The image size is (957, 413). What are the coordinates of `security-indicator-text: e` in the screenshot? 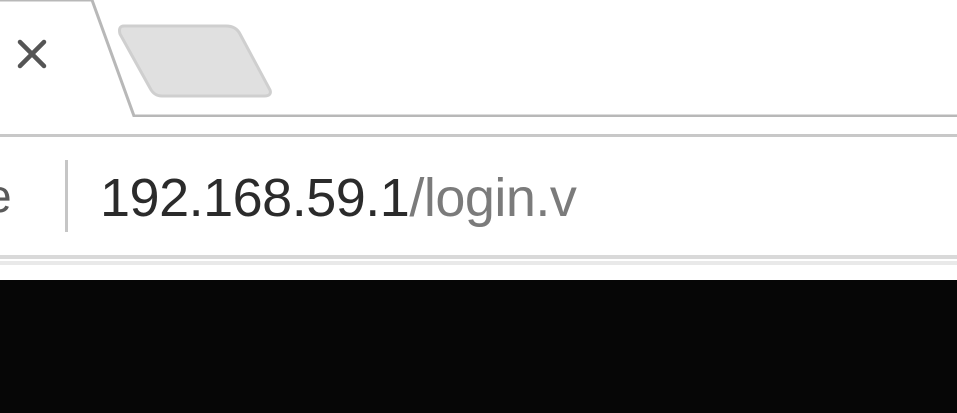 It's located at (6, 196).